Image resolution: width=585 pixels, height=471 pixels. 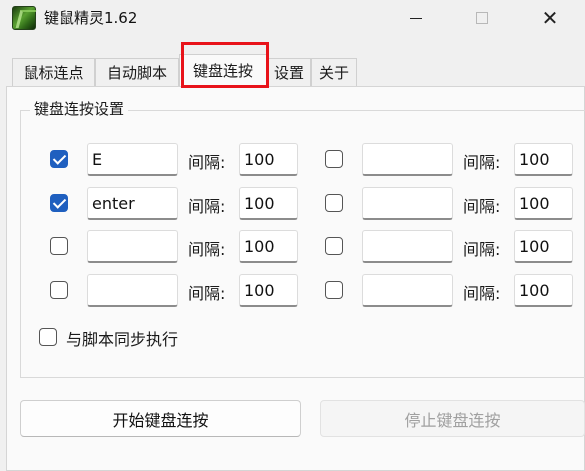 What do you see at coordinates (452, 418) in the screenshot?
I see `stop-keyboard-repeat-button: 停止键盘连按` at bounding box center [452, 418].